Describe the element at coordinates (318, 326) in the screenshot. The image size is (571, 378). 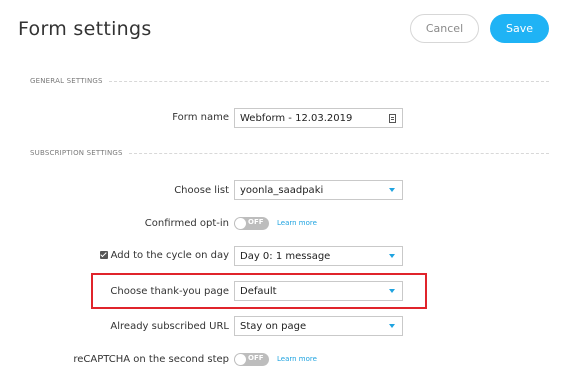
I see `already-subscribed-select: Stay on page` at that location.